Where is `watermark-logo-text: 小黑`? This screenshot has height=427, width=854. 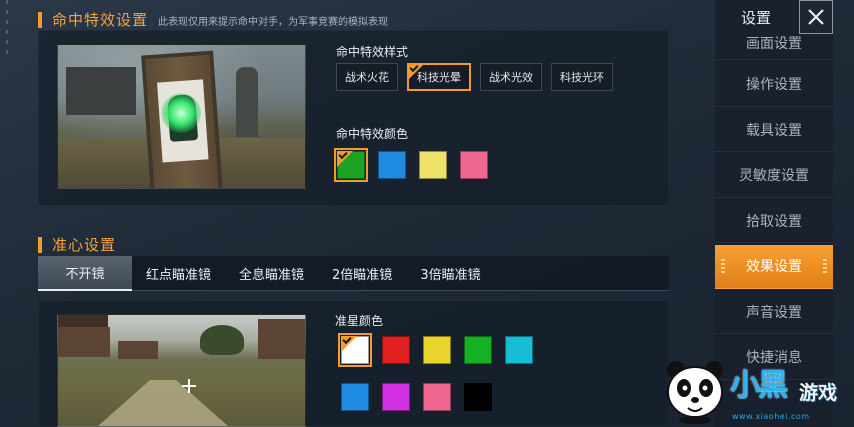
watermark-logo-text: 小黑 is located at coordinates (759, 385).